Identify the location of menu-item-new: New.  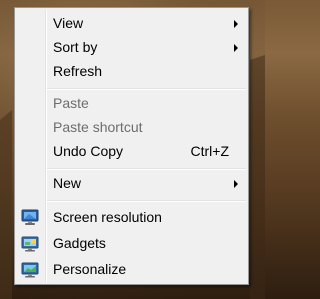
(131, 183).